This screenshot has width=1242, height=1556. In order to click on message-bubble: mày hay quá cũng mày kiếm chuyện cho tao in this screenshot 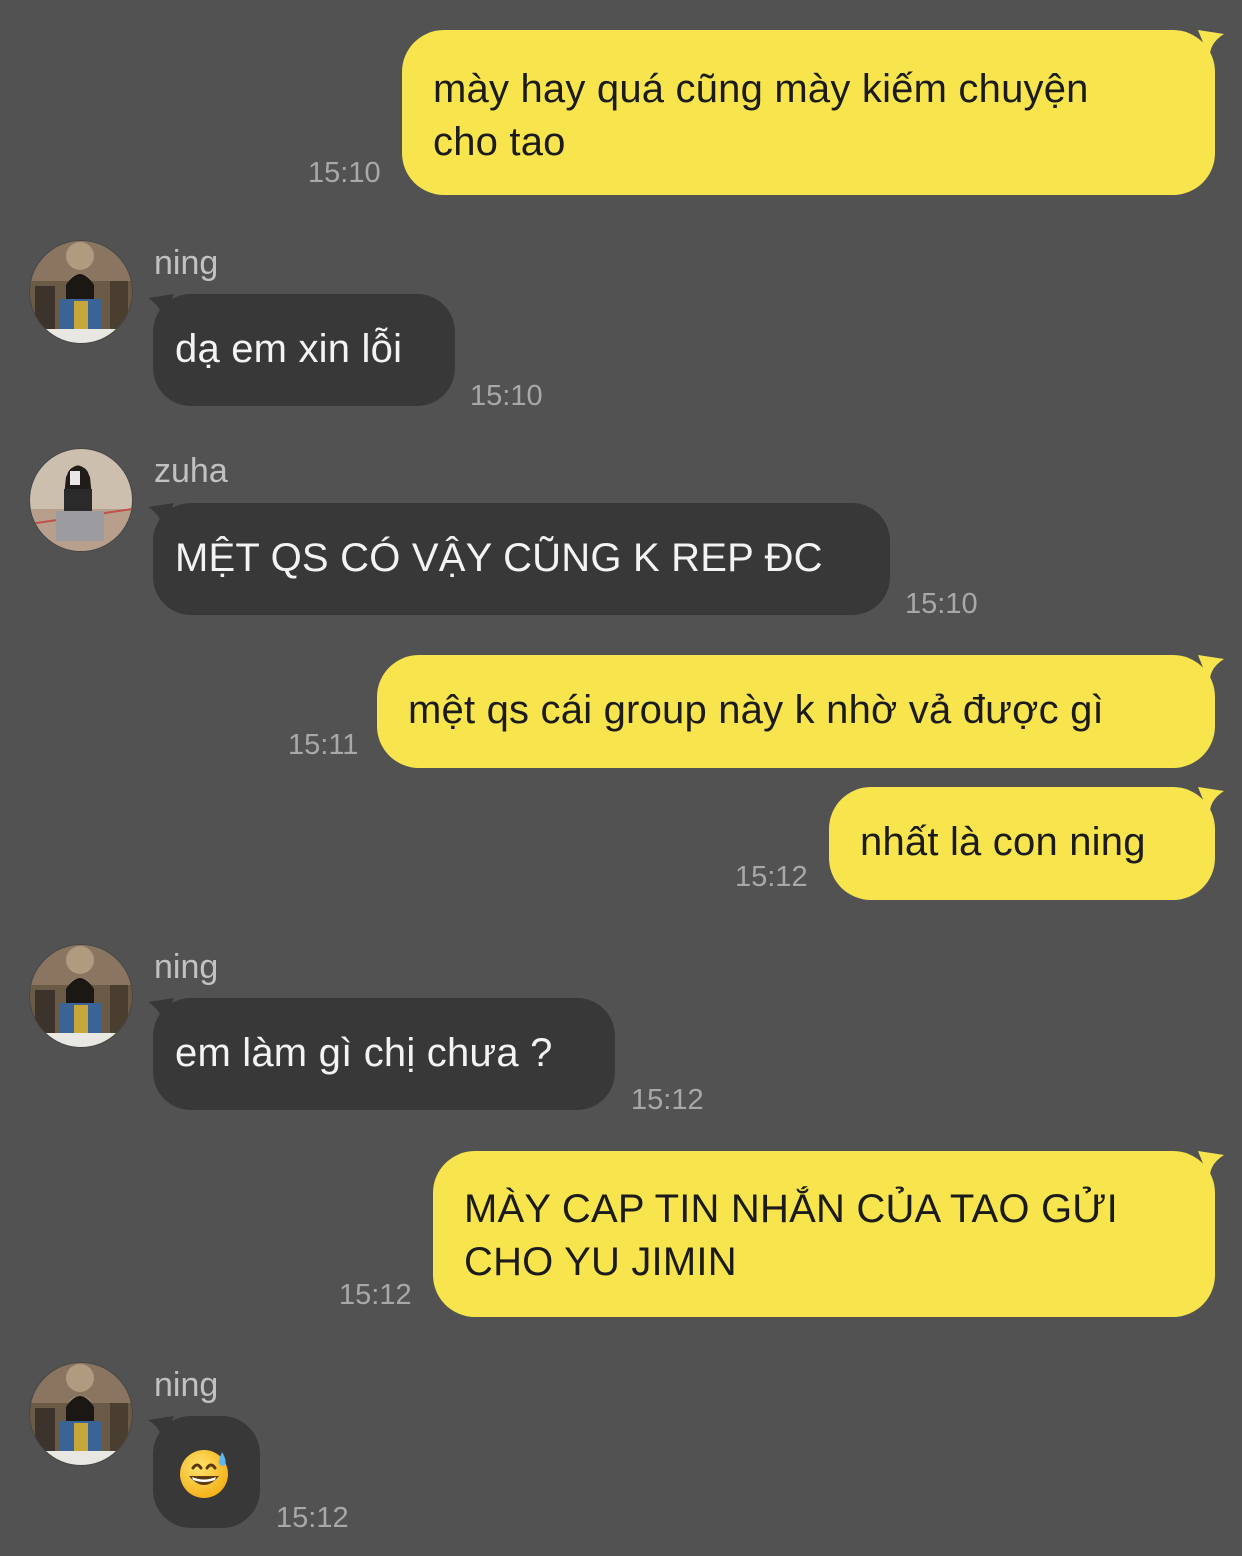, I will do `click(808, 112)`.